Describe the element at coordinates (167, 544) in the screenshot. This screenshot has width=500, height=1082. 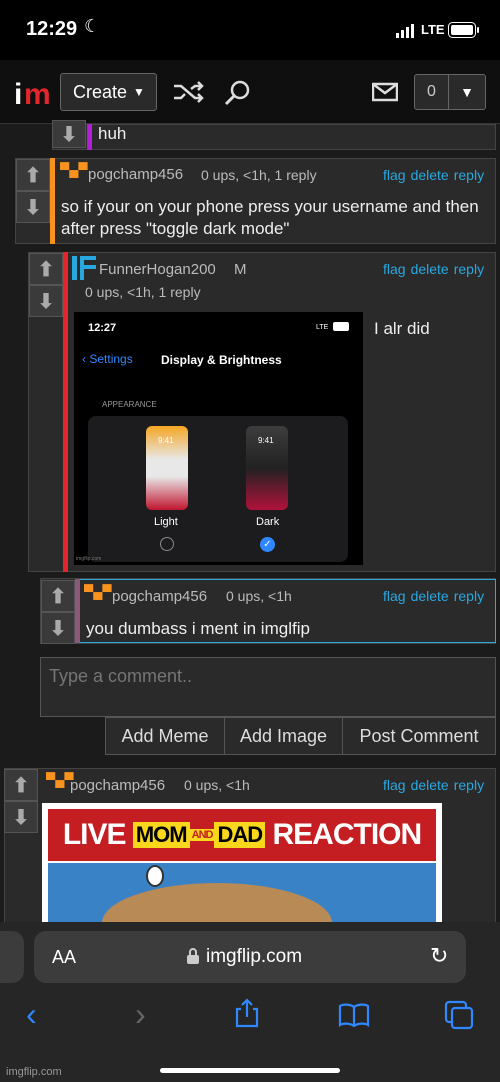
I see `light-radio` at that location.